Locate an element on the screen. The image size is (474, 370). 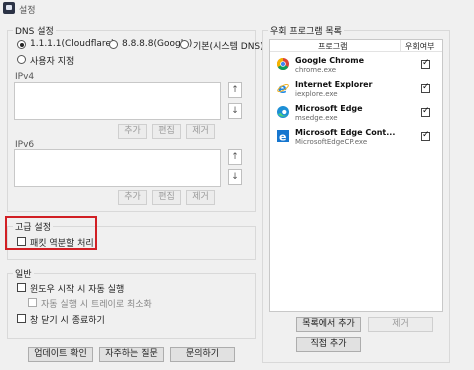
ipv4-remove-button: 제거 is located at coordinates (200, 131).